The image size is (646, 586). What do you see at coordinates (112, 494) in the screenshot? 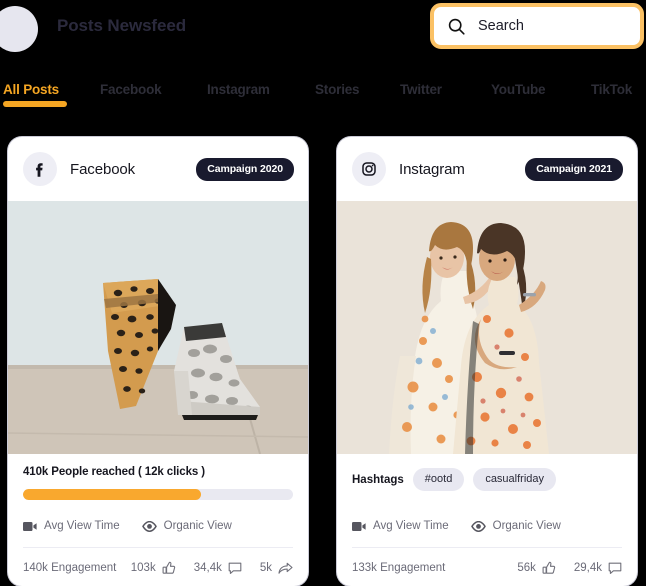
I see `reach-progress-fill` at bounding box center [112, 494].